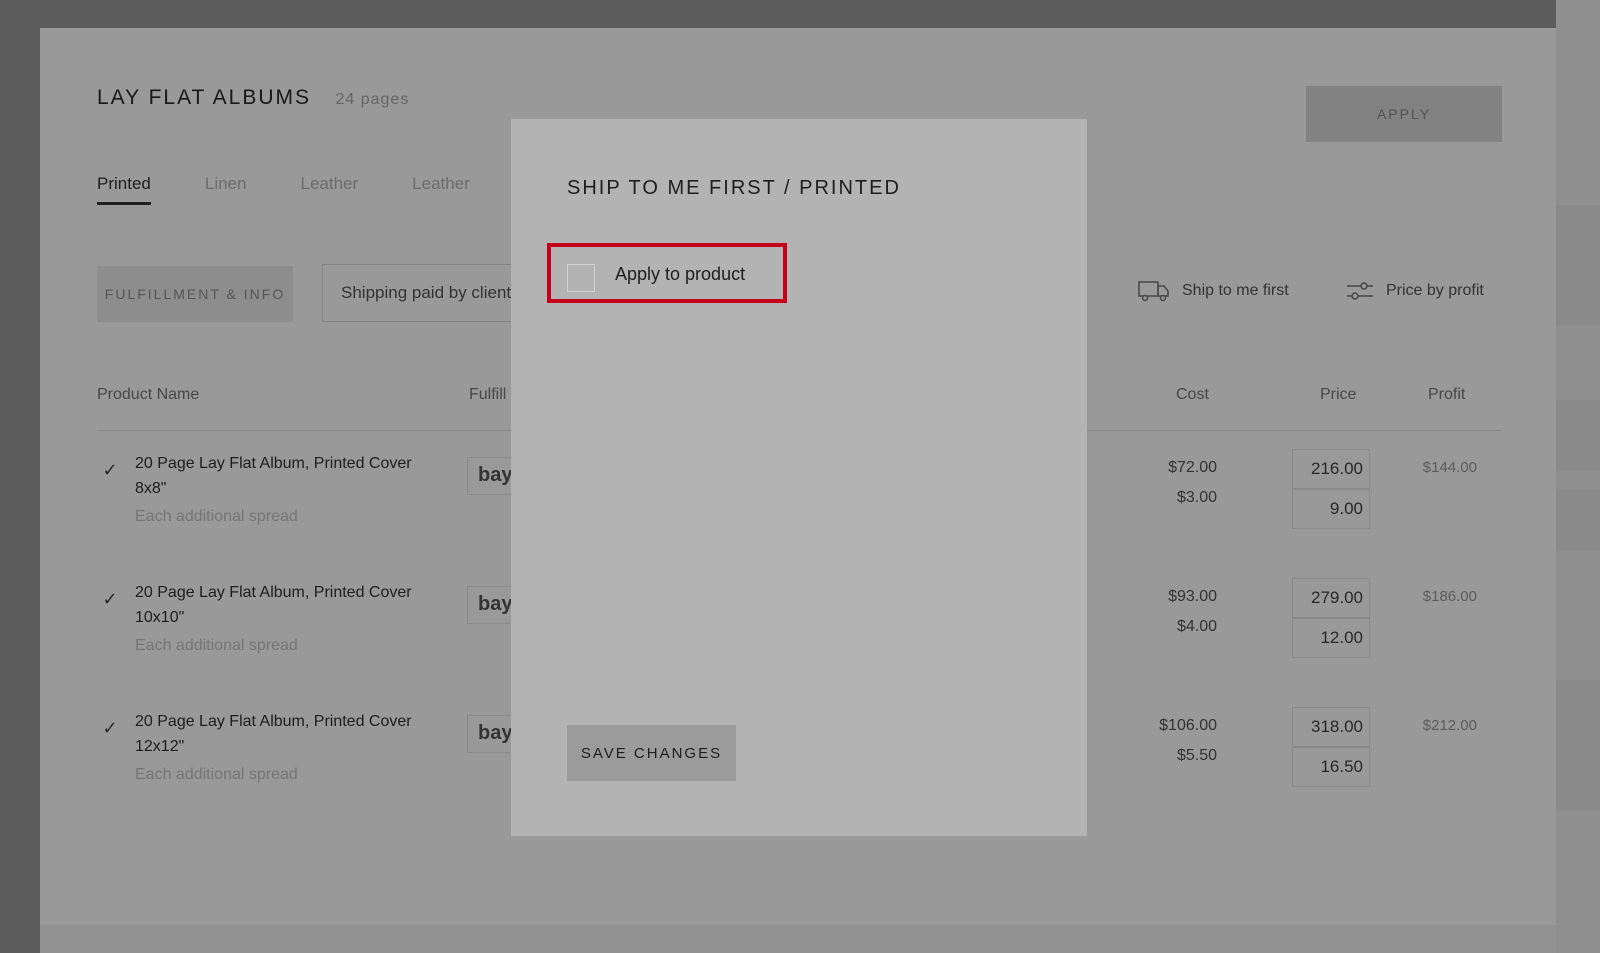  Describe the element at coordinates (581, 278) in the screenshot. I see `apply-to-product-checkbox` at that location.